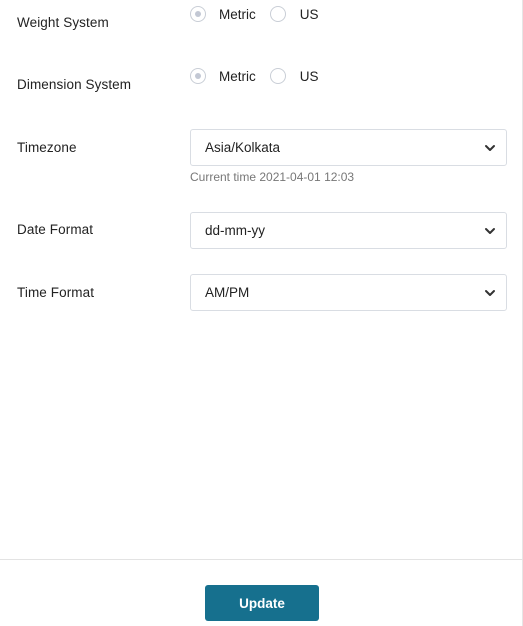  I want to click on dimension-system-us-radio, so click(277, 76).